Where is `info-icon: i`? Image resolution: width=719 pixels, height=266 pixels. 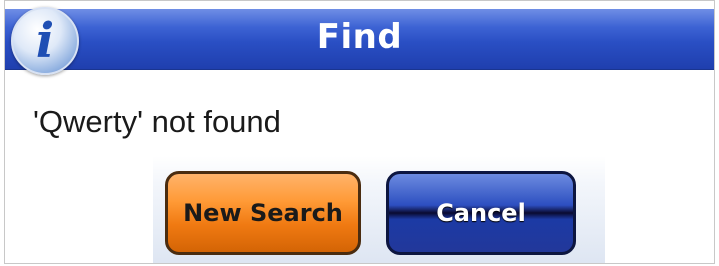 info-icon: i is located at coordinates (45, 41).